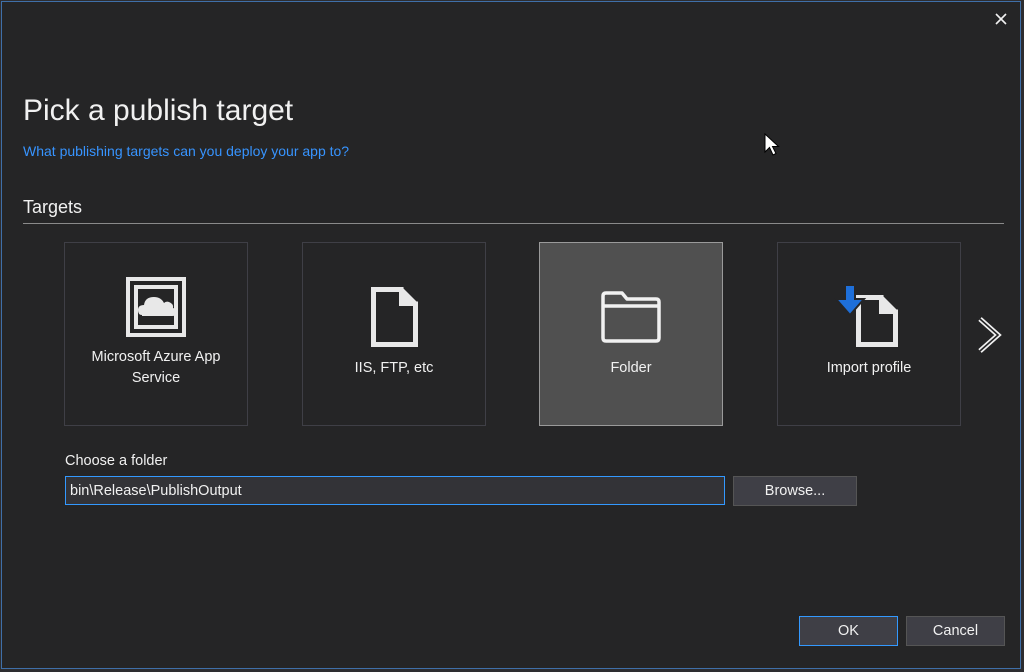  I want to click on next-targets-button, so click(990, 335).